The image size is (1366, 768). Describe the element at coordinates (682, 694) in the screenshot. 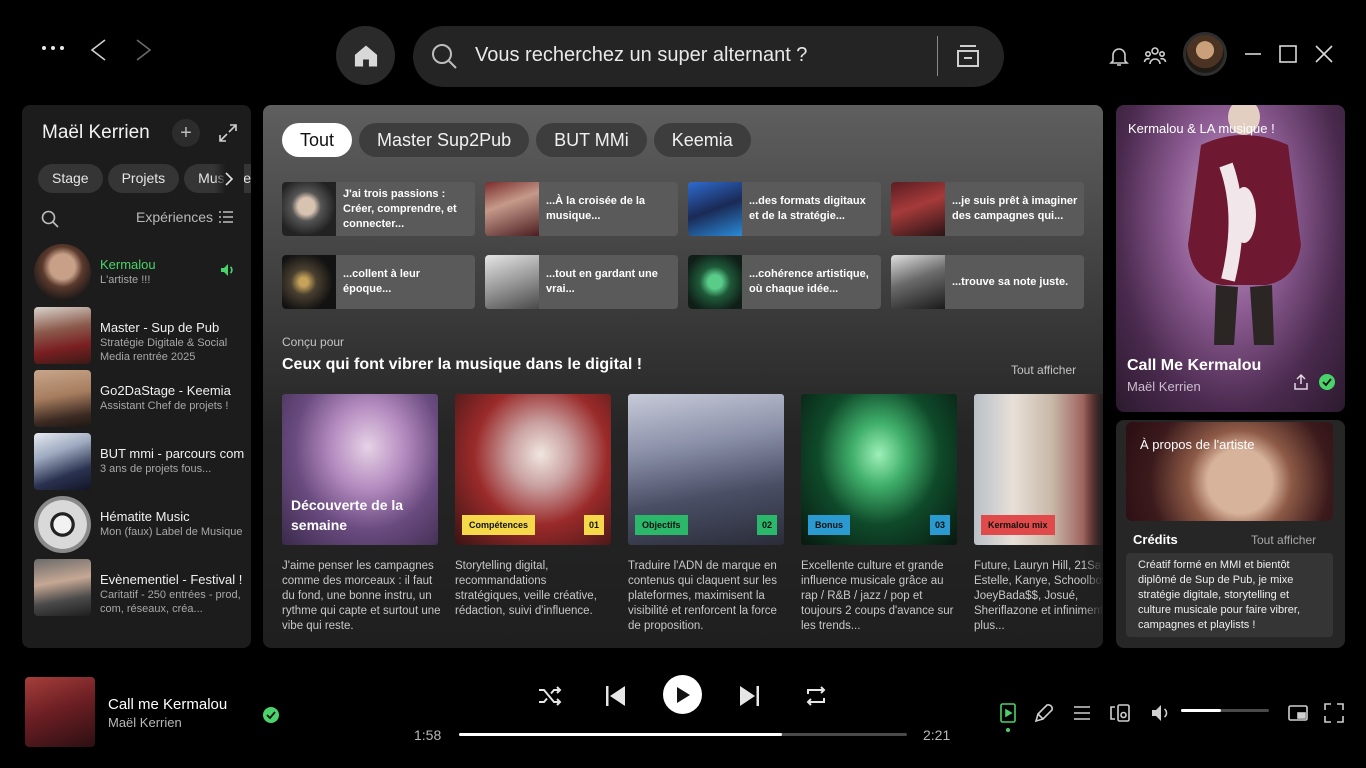

I see `play-button` at that location.